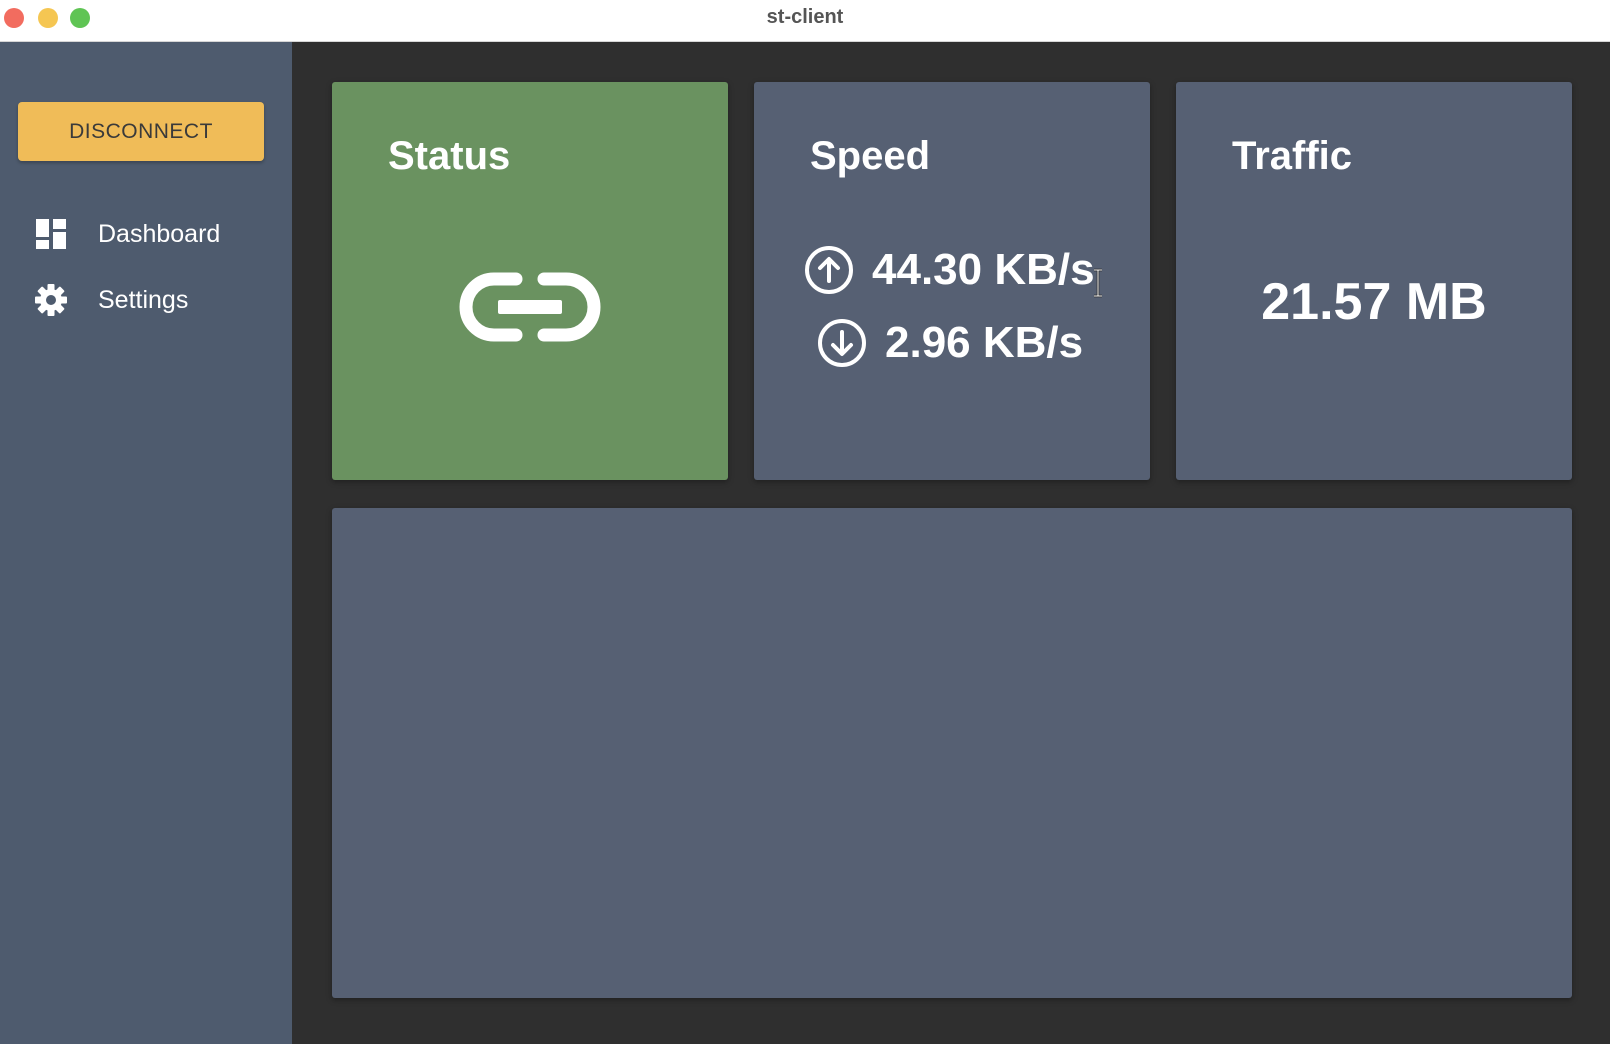 The image size is (1610, 1044). What do you see at coordinates (870, 156) in the screenshot?
I see `speed-card-title: Speed` at bounding box center [870, 156].